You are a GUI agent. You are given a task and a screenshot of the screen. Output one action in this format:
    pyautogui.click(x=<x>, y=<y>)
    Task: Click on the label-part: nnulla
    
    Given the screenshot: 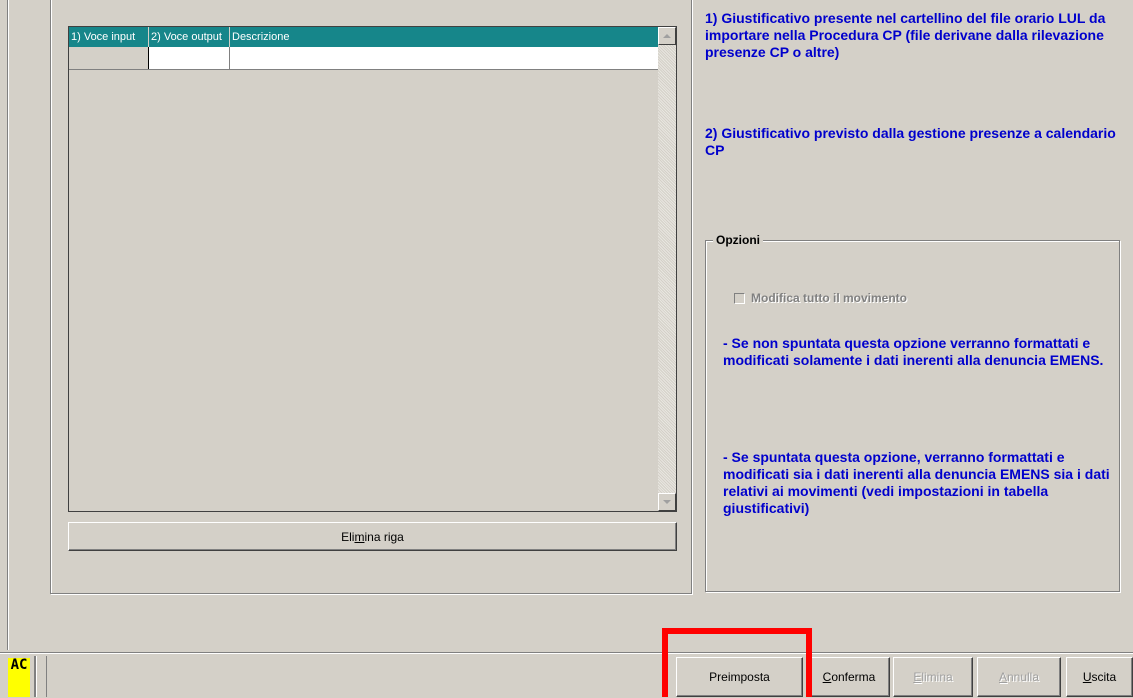 What is the action you would take?
    pyautogui.click(x=1023, y=677)
    